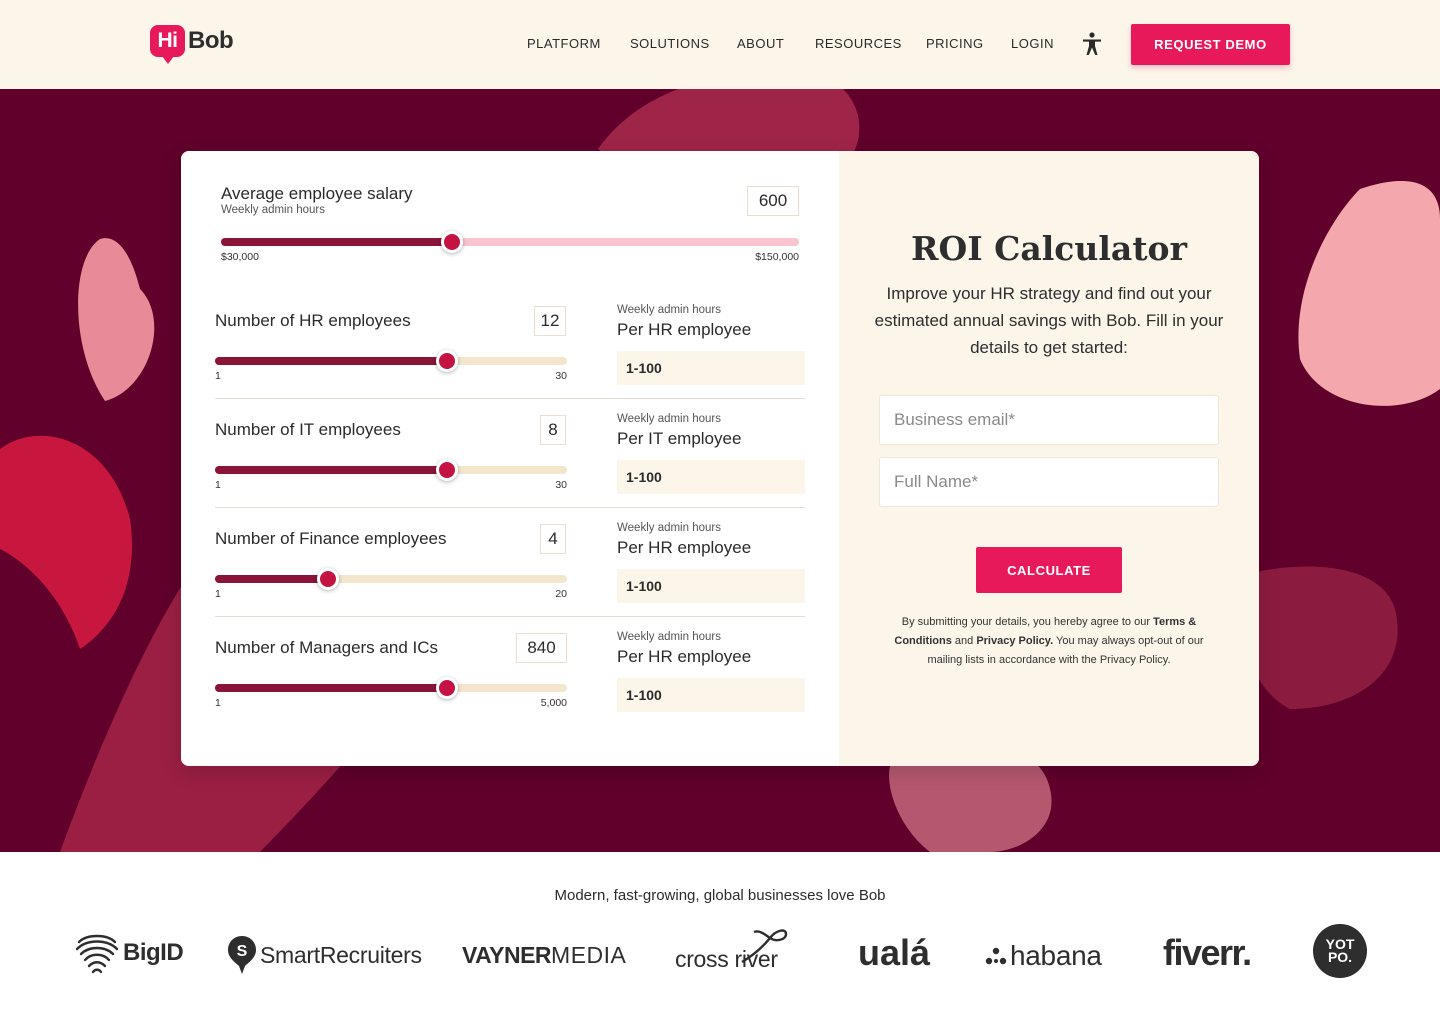 The height and width of the screenshot is (1010, 1440). I want to click on habana-wordmark: habana, so click(1056, 955).